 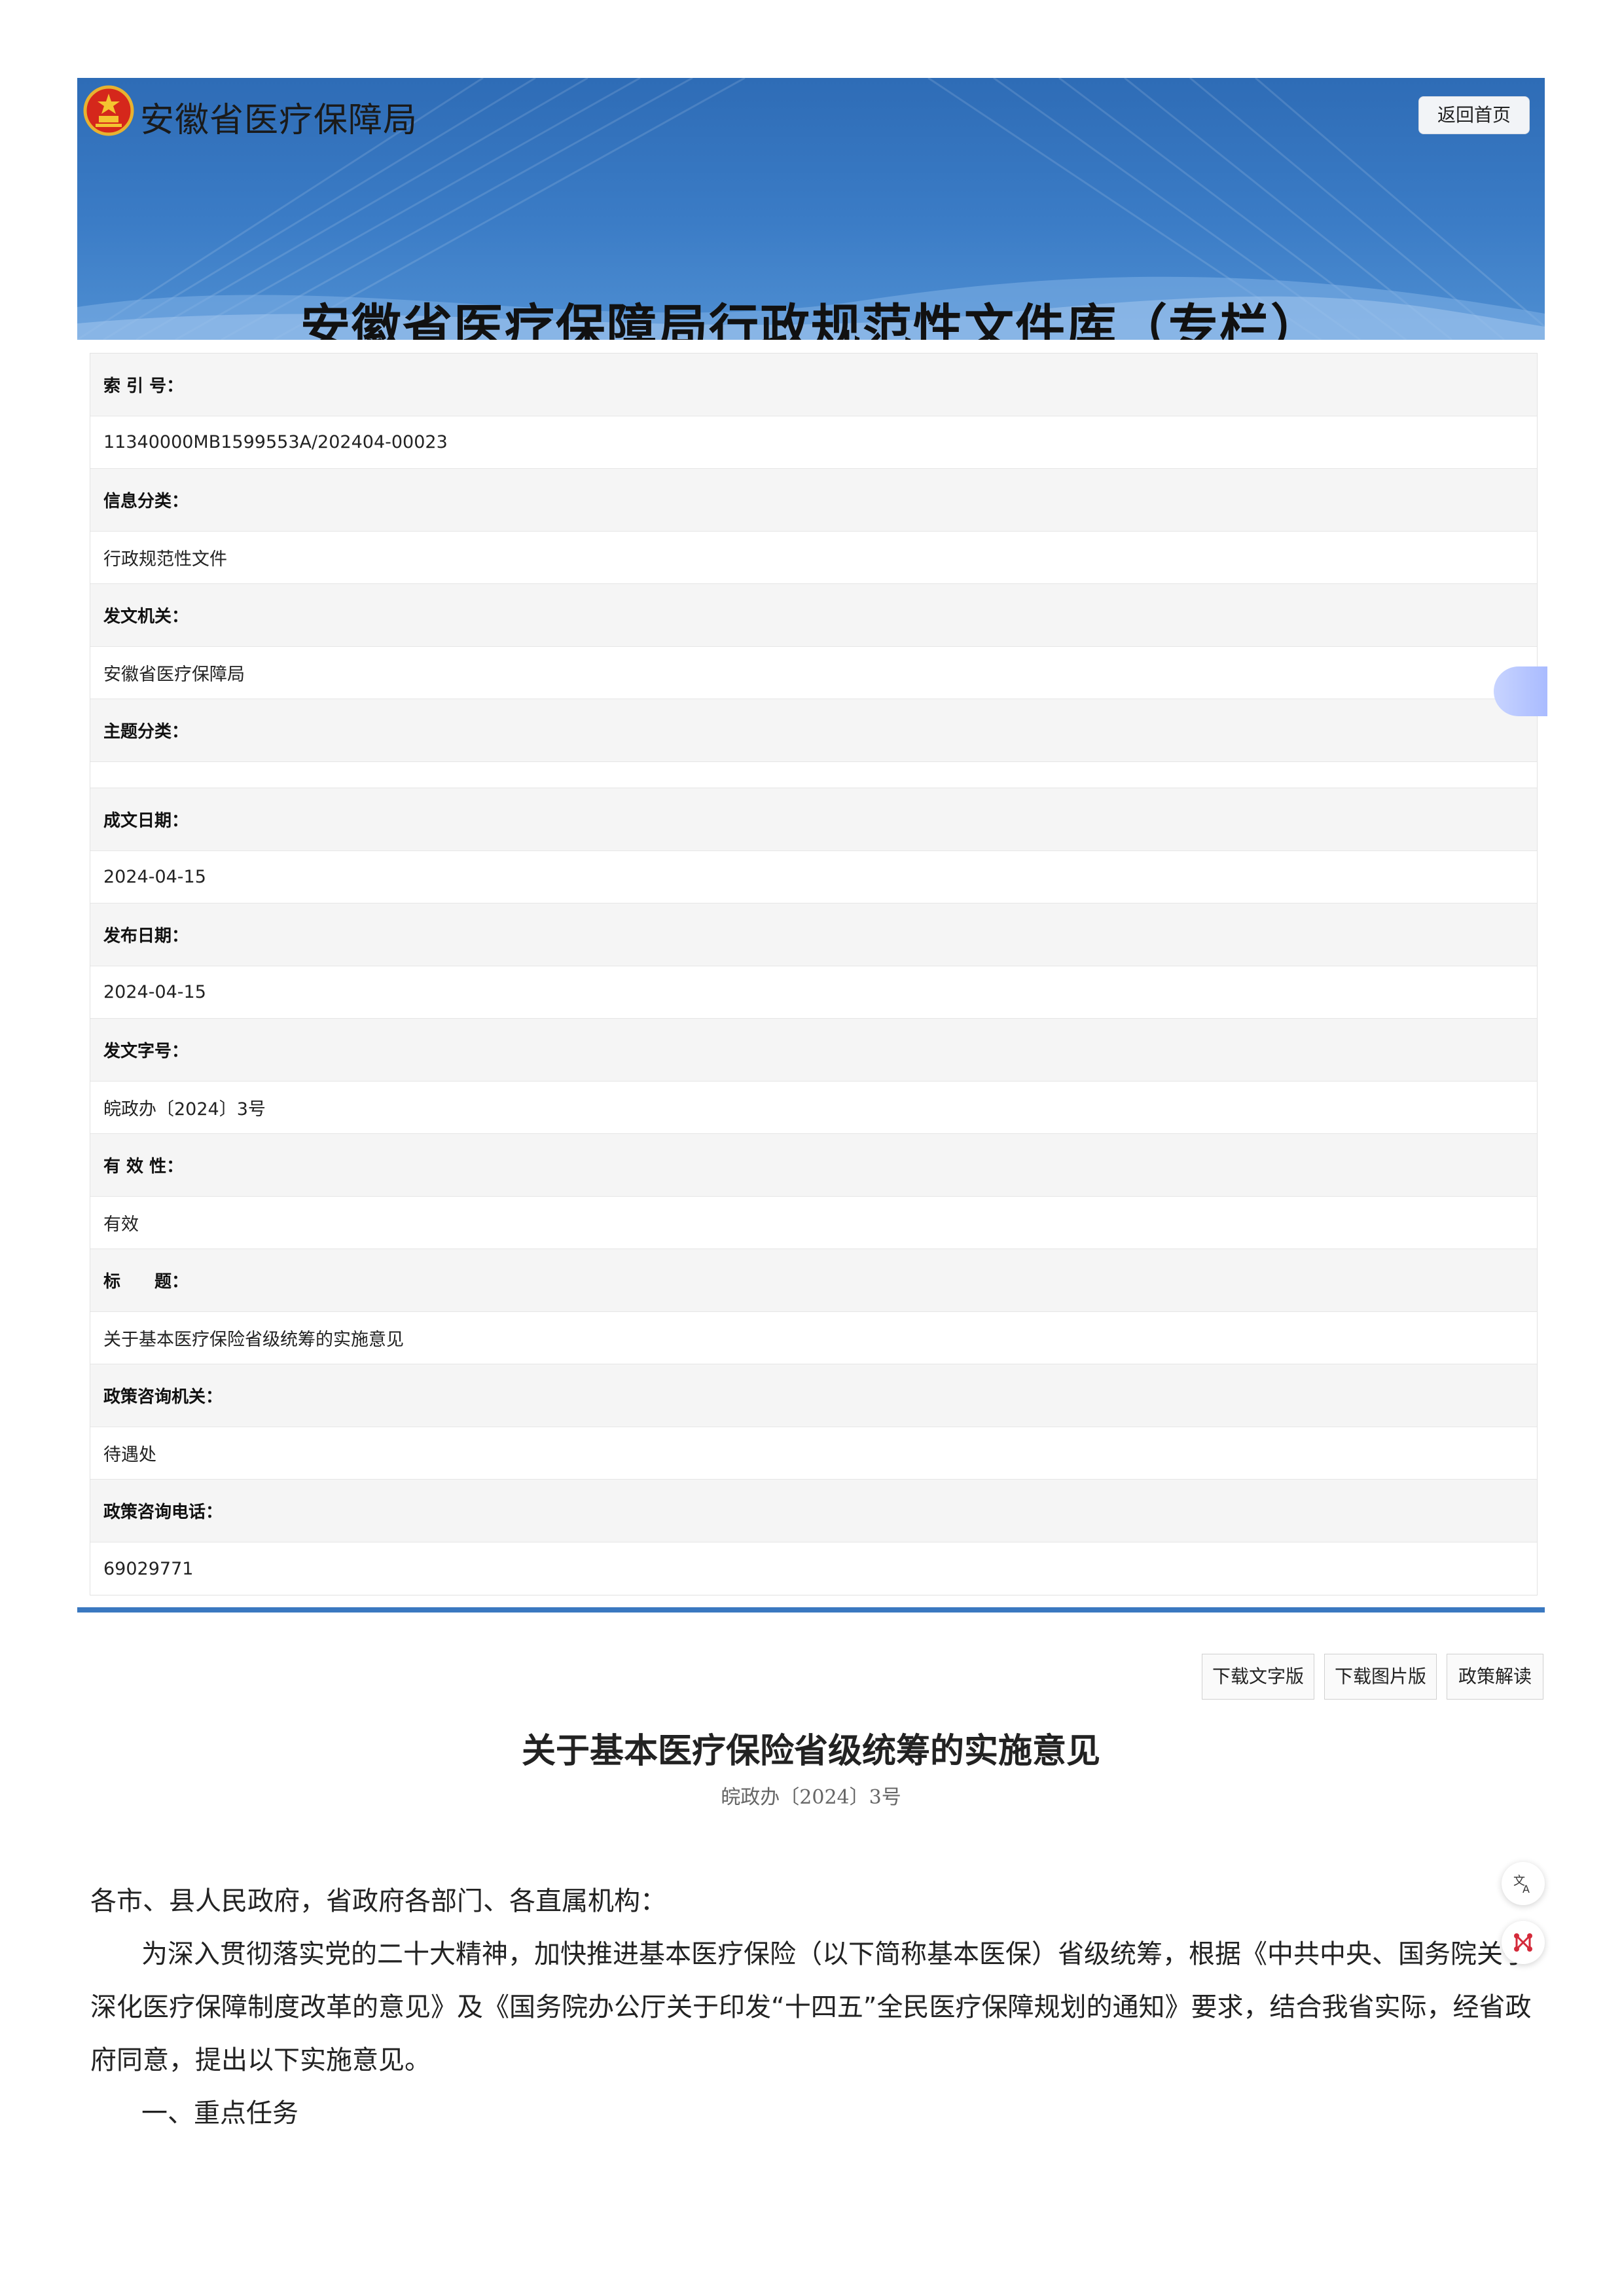 What do you see at coordinates (811, 209) in the screenshot?
I see `header-banner: 安徽省医疗保障局 返回首页 安徽省医疗保障局行政规范性文件库（专栏）` at bounding box center [811, 209].